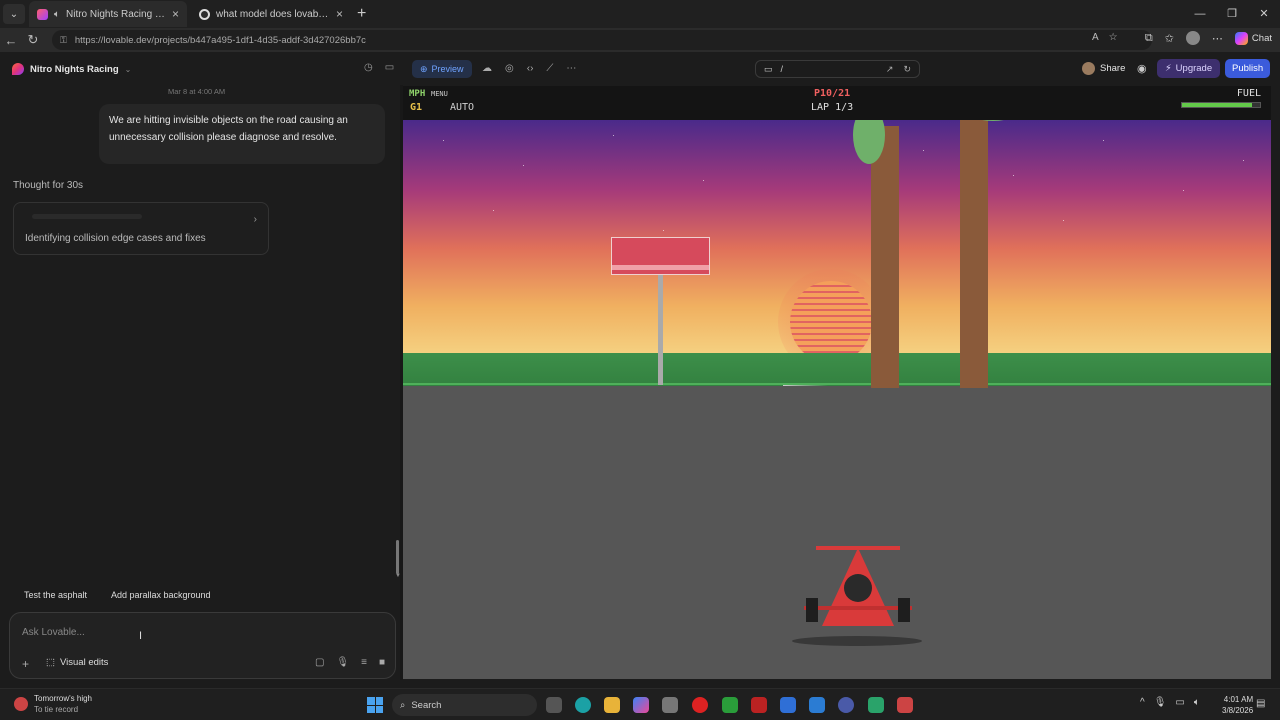 The width and height of the screenshot is (1280, 720). What do you see at coordinates (375, 705) in the screenshot?
I see `windows-start-icon` at bounding box center [375, 705].